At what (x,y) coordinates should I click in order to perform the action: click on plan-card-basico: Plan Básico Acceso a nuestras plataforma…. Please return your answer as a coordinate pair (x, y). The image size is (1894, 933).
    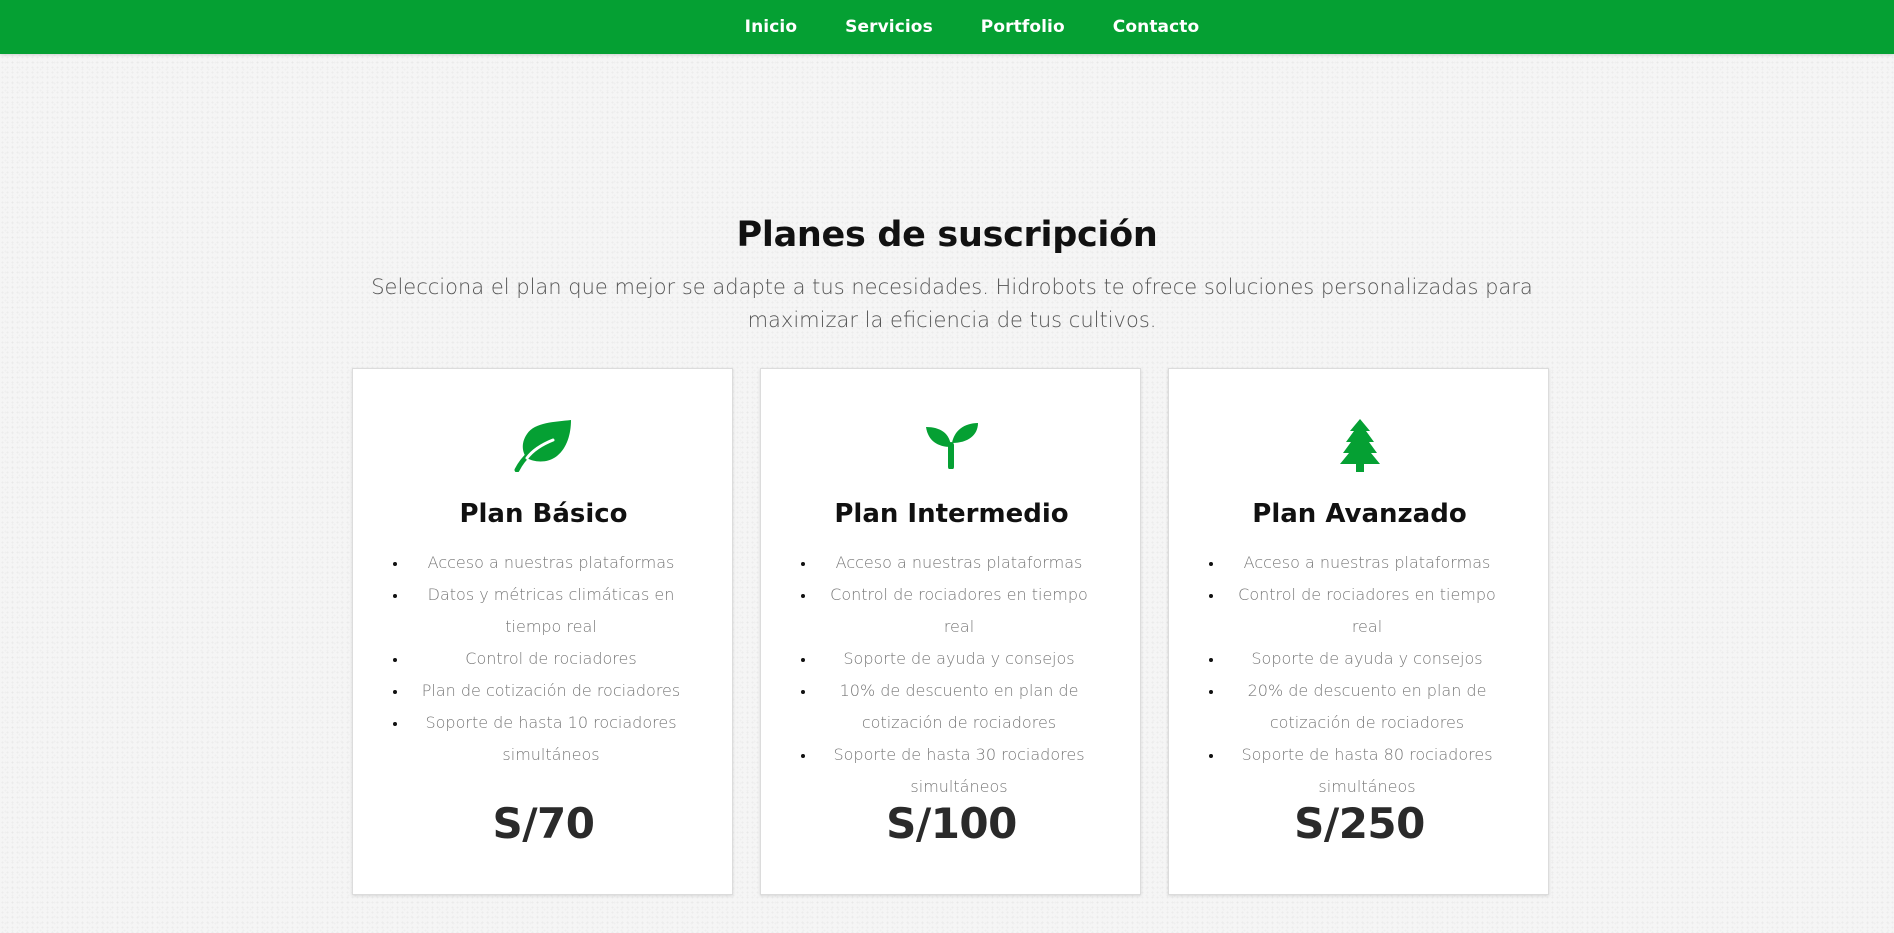
    Looking at the image, I should click on (542, 631).